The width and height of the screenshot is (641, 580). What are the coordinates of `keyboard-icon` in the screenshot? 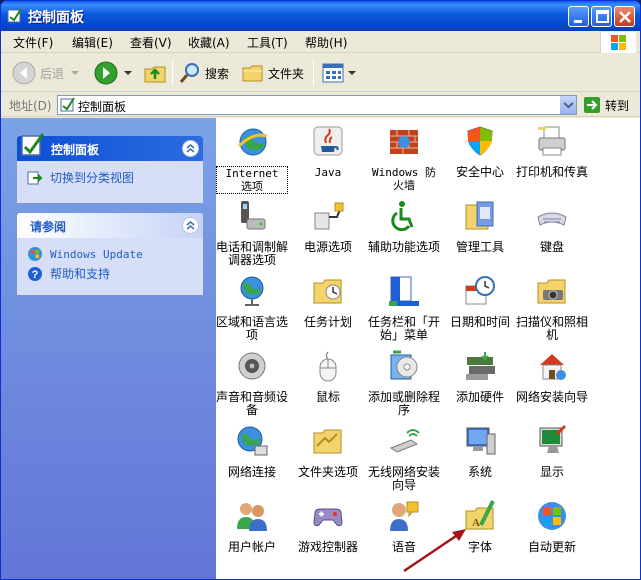 It's located at (552, 219).